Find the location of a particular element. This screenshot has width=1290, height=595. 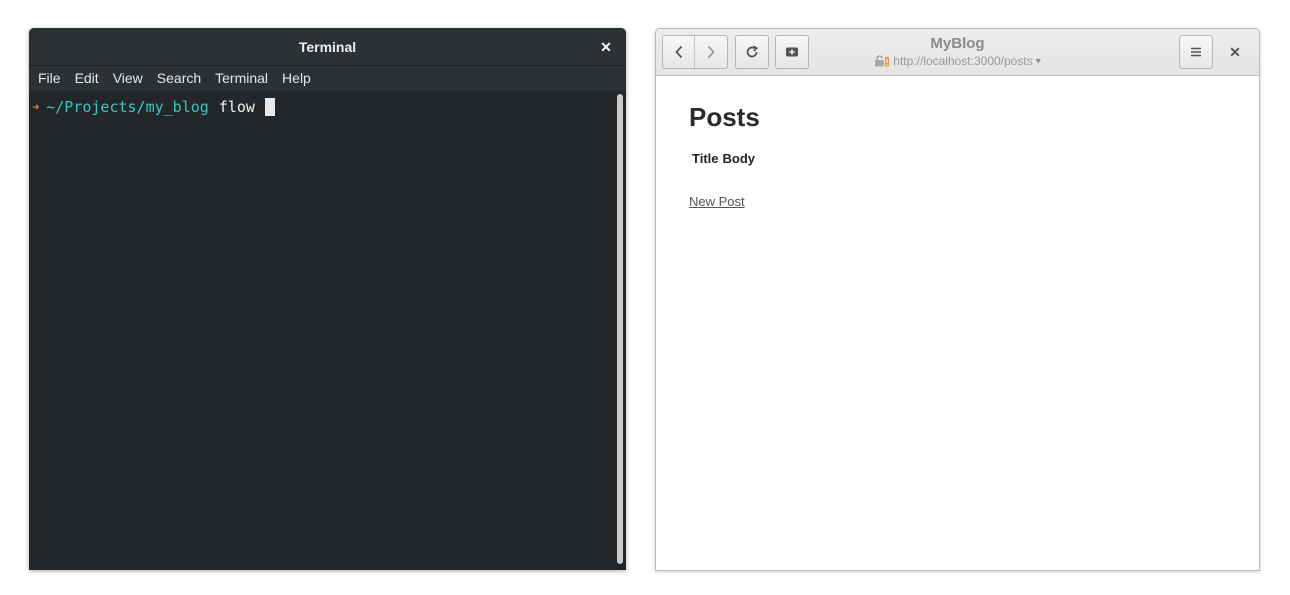

posts-table-header: Title Body is located at coordinates (959, 158).